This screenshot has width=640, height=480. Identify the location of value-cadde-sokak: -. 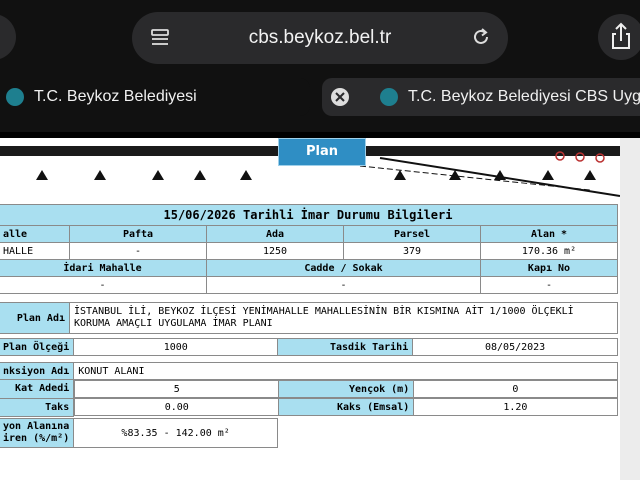
(343, 285).